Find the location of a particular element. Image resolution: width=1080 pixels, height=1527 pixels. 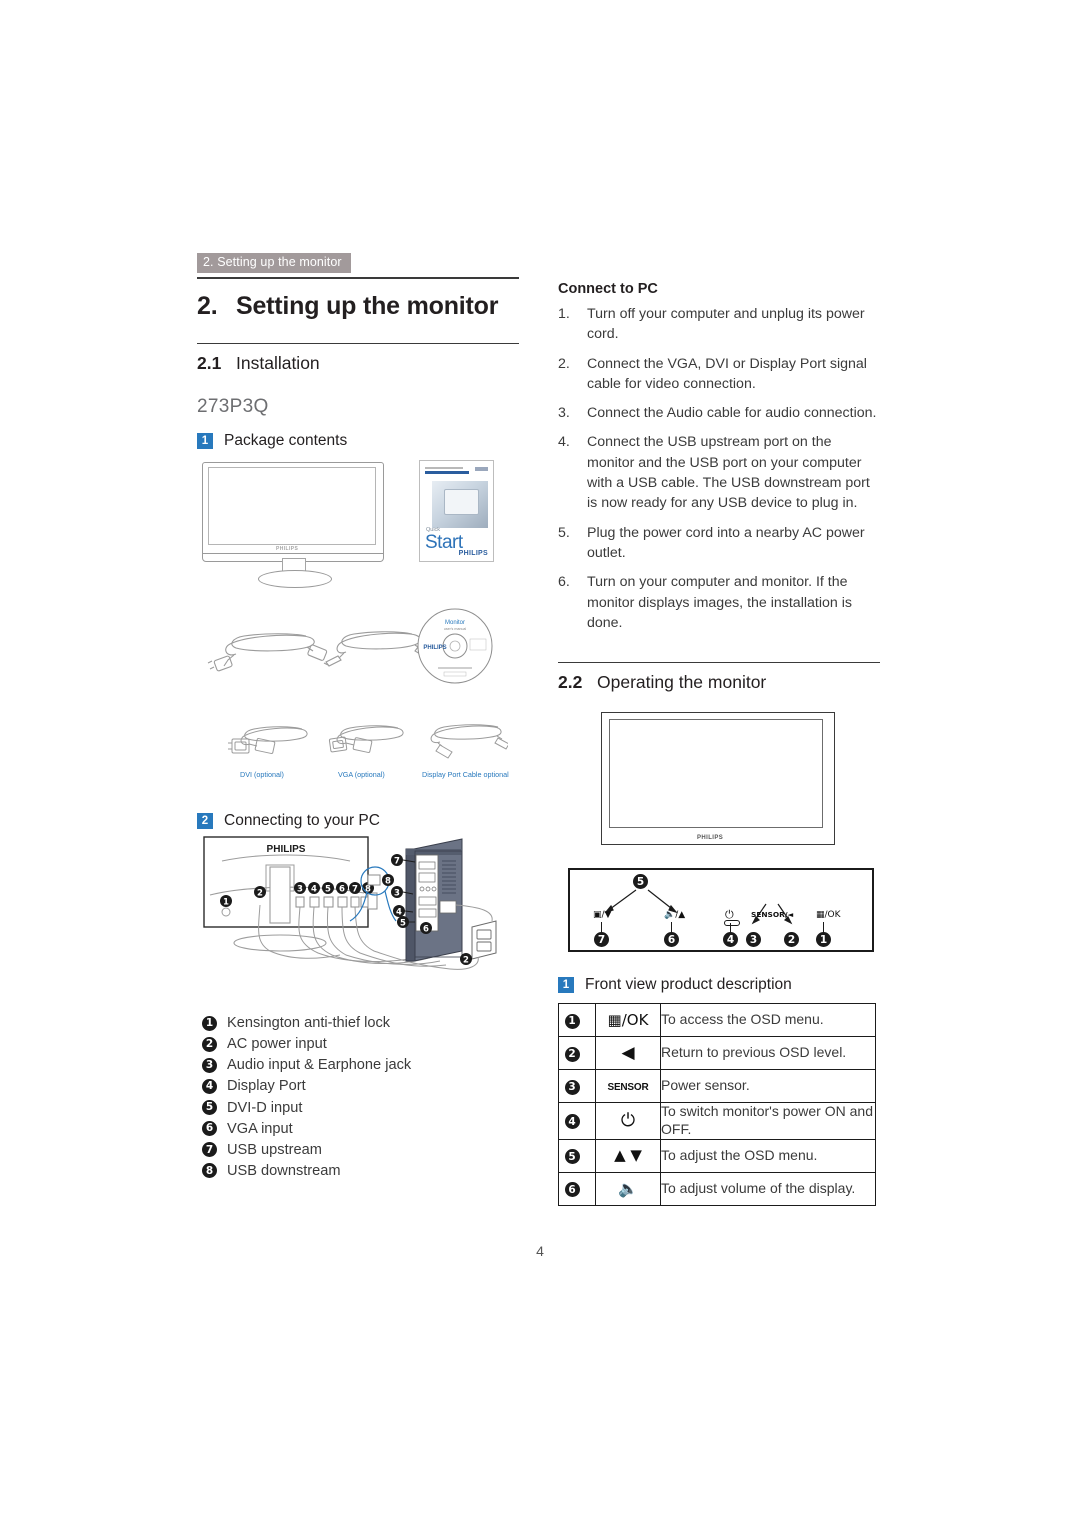

row-icon-cell: ⏻ is located at coordinates (628, 1121).